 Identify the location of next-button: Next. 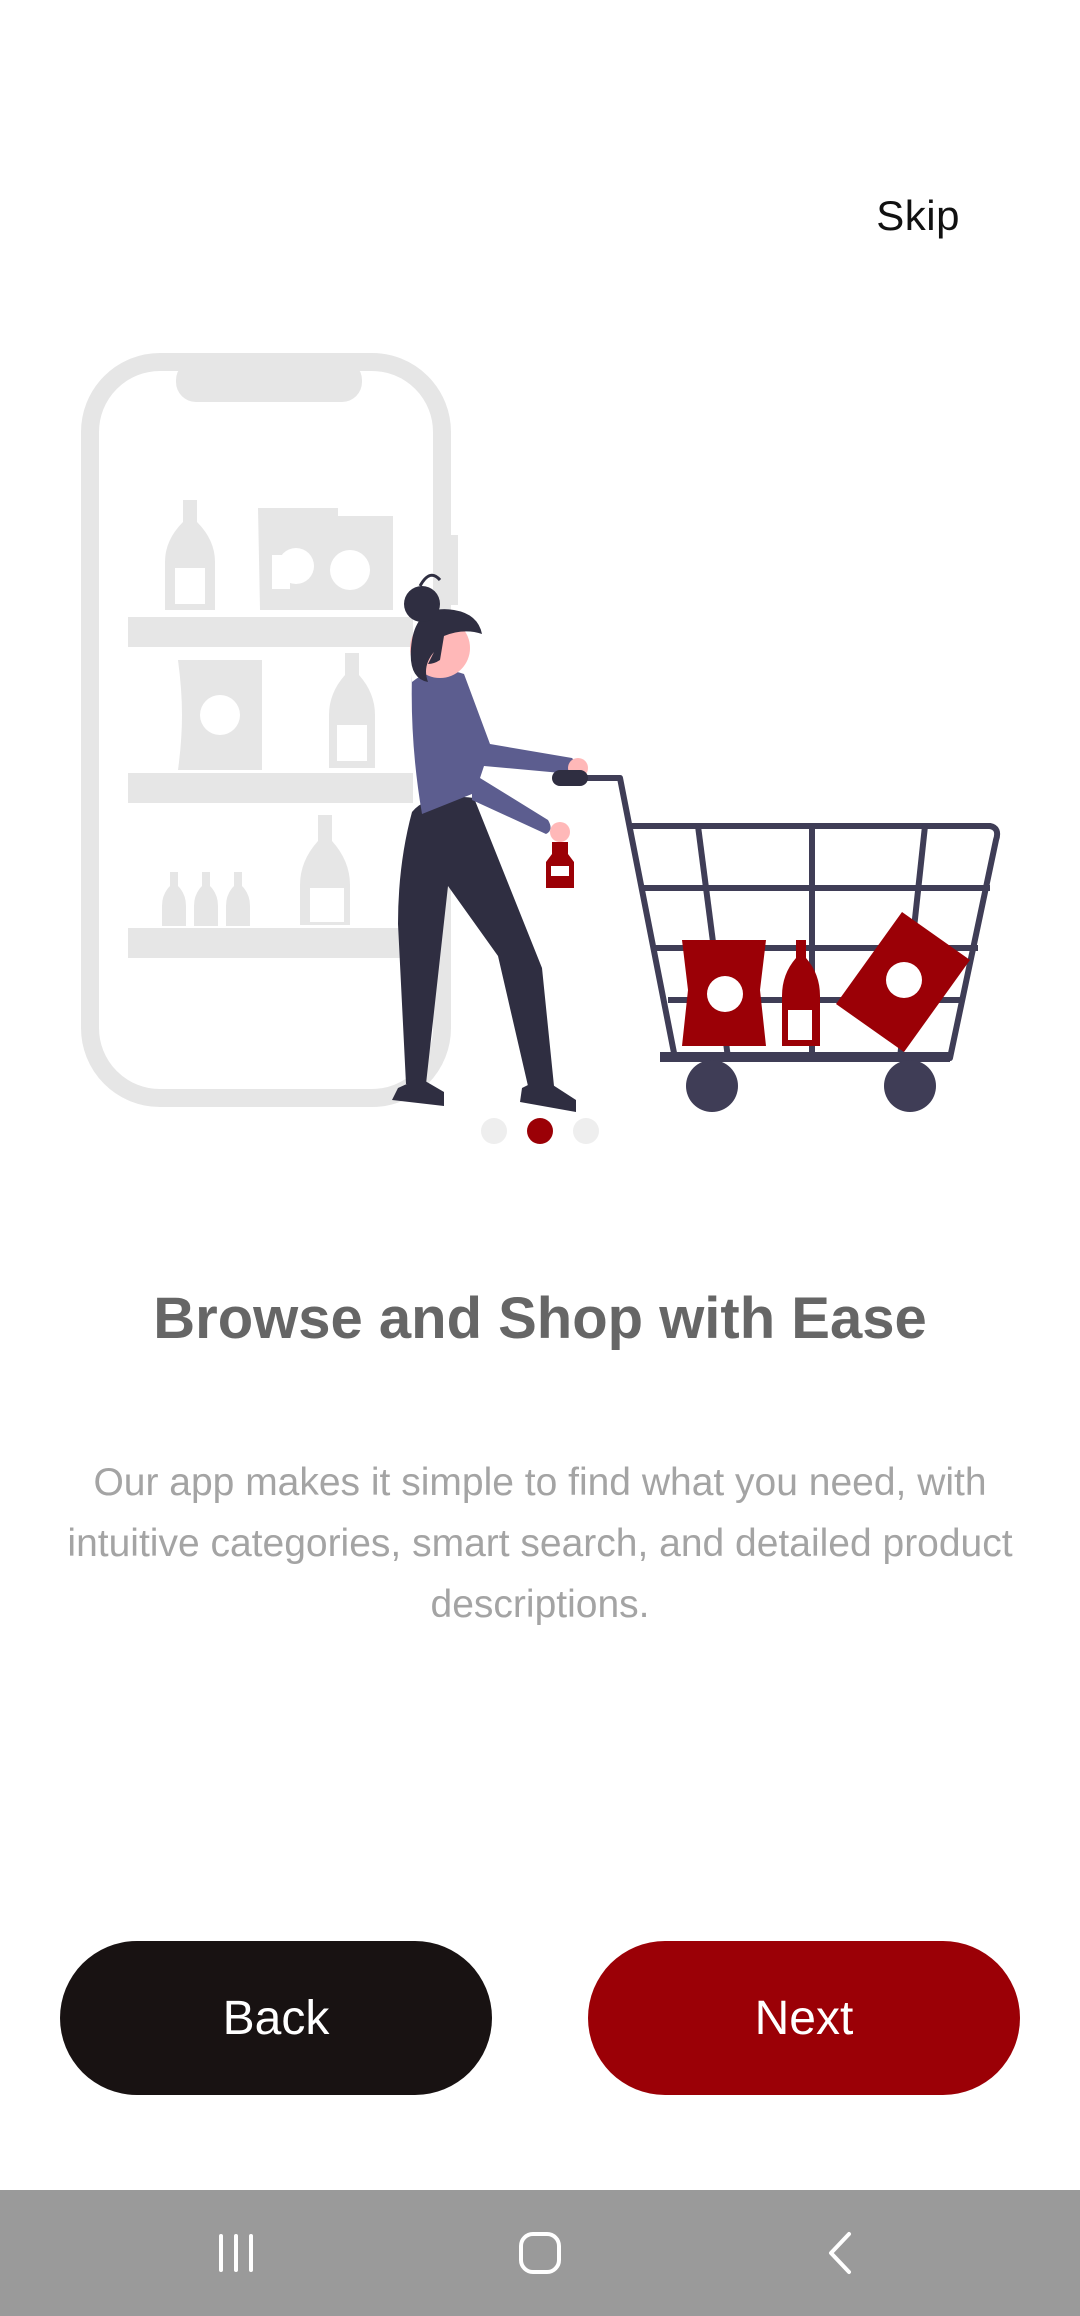
(804, 2018).